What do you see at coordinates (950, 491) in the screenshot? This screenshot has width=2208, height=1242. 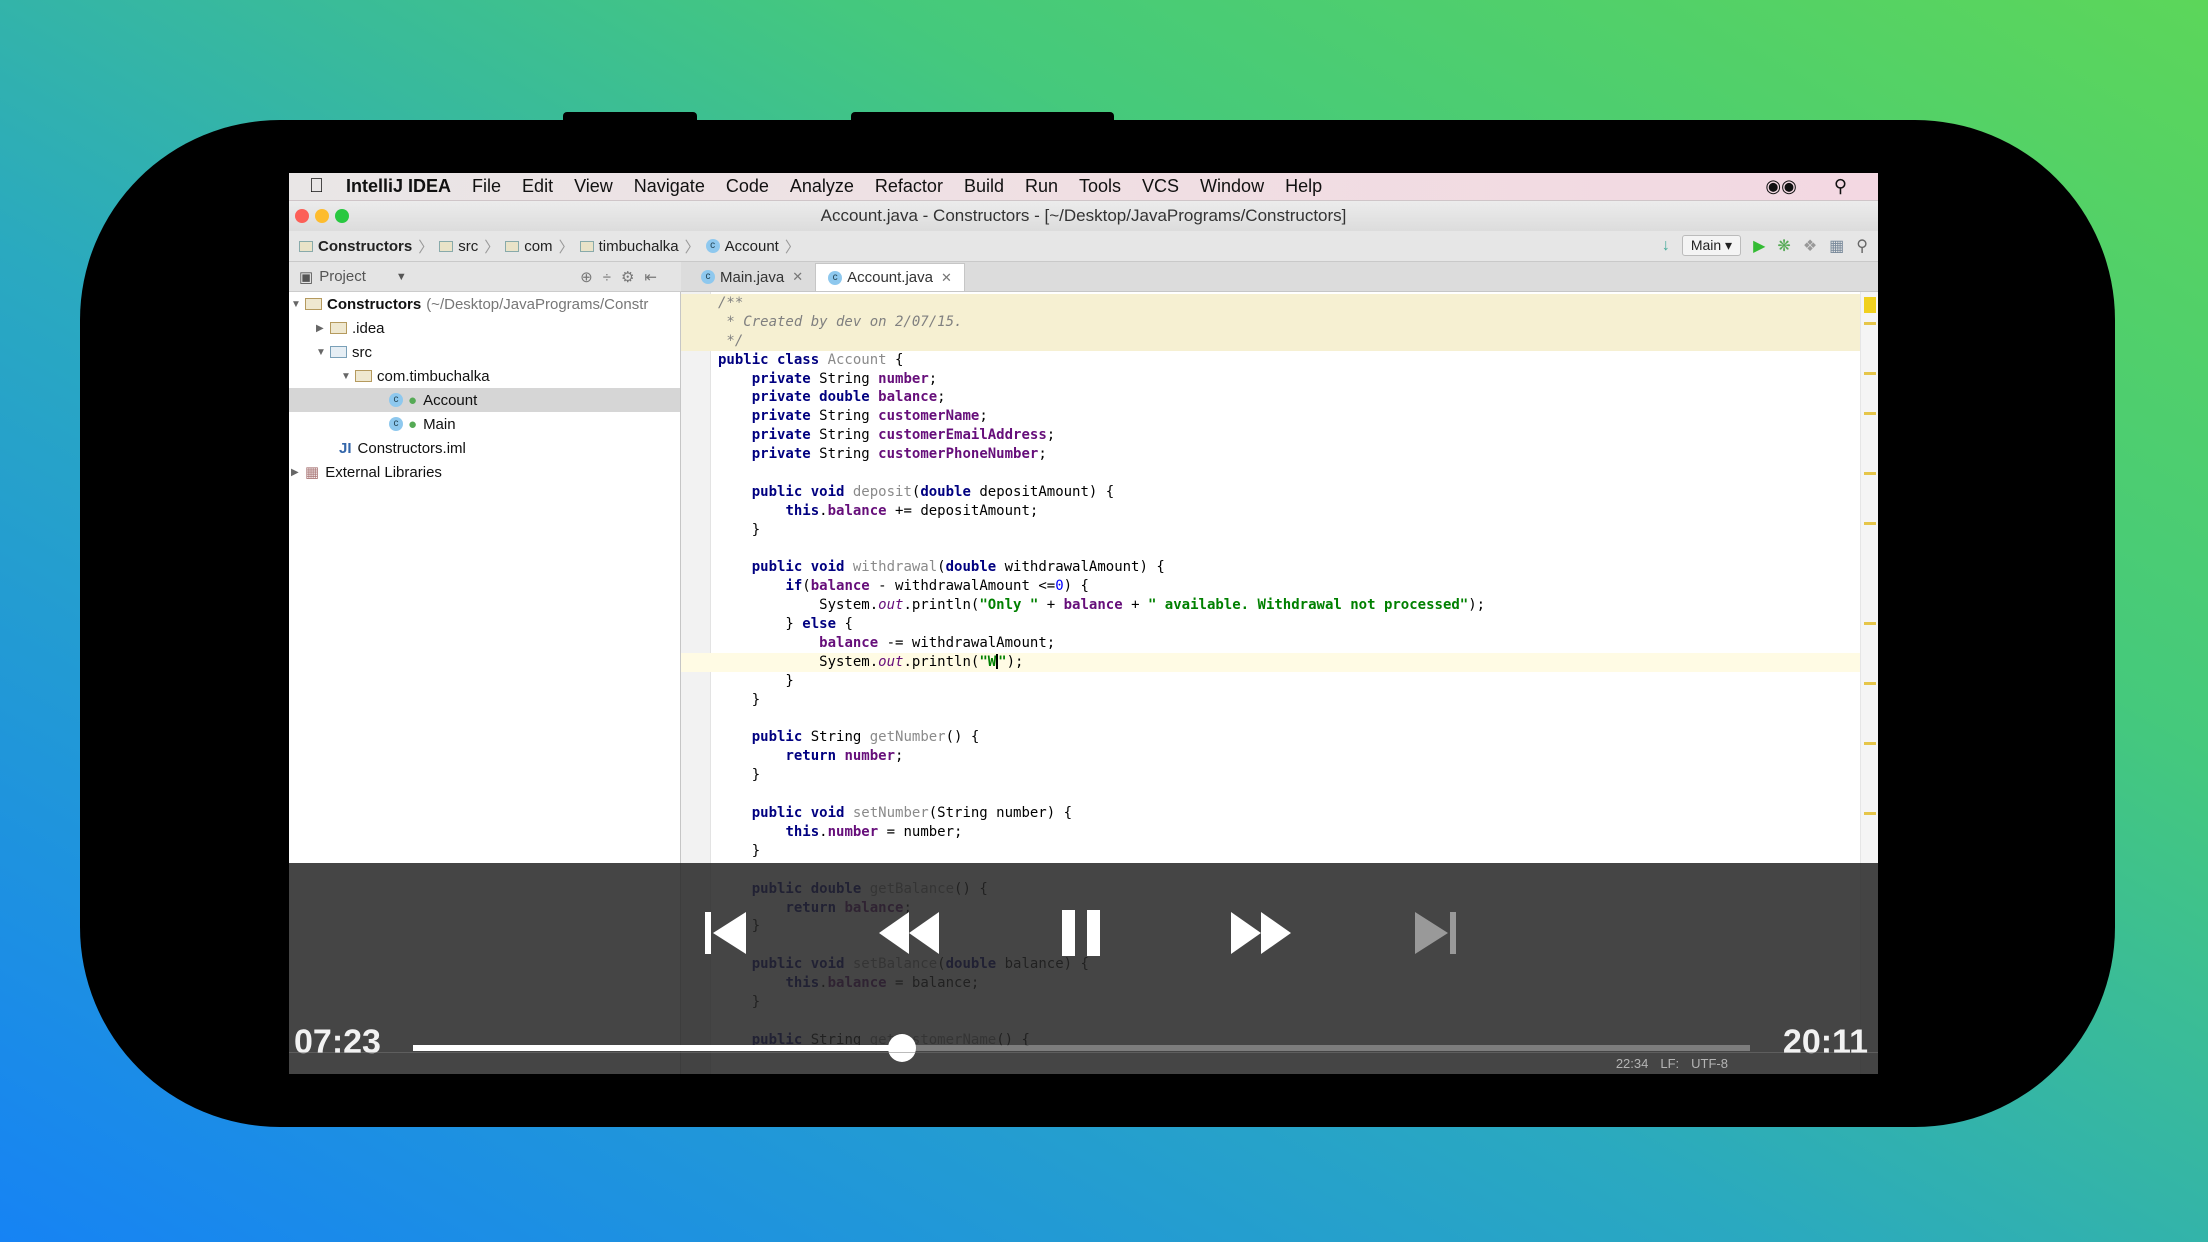 I see `code-token: double` at bounding box center [950, 491].